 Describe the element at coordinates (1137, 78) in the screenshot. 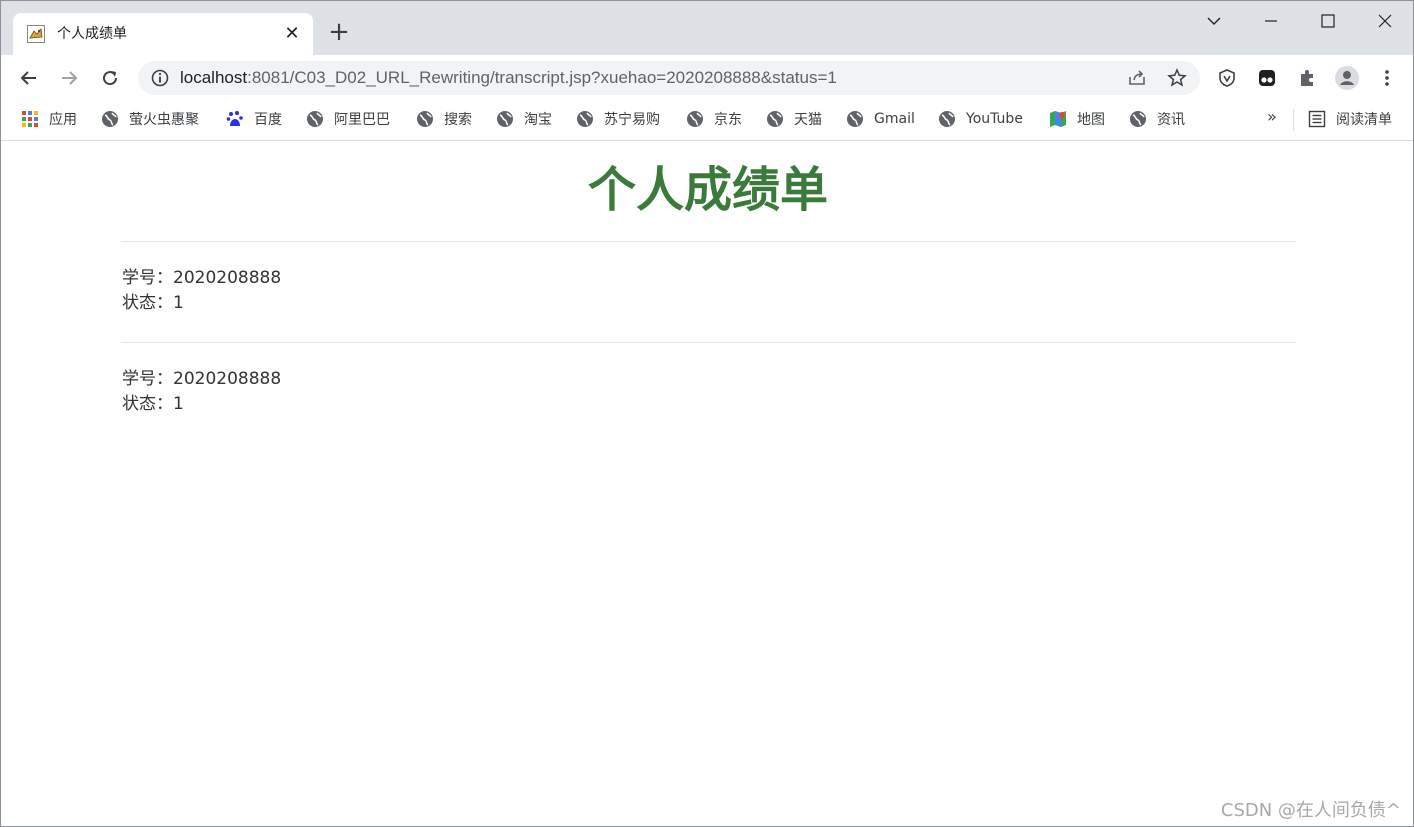

I see `share-icon` at that location.